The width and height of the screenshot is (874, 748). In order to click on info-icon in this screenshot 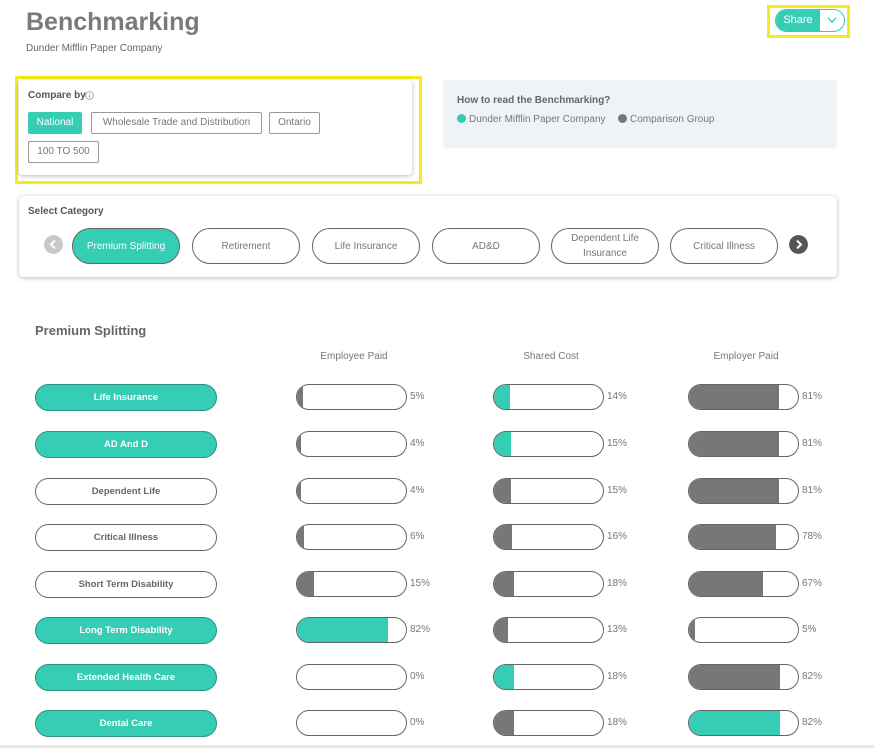, I will do `click(89, 95)`.